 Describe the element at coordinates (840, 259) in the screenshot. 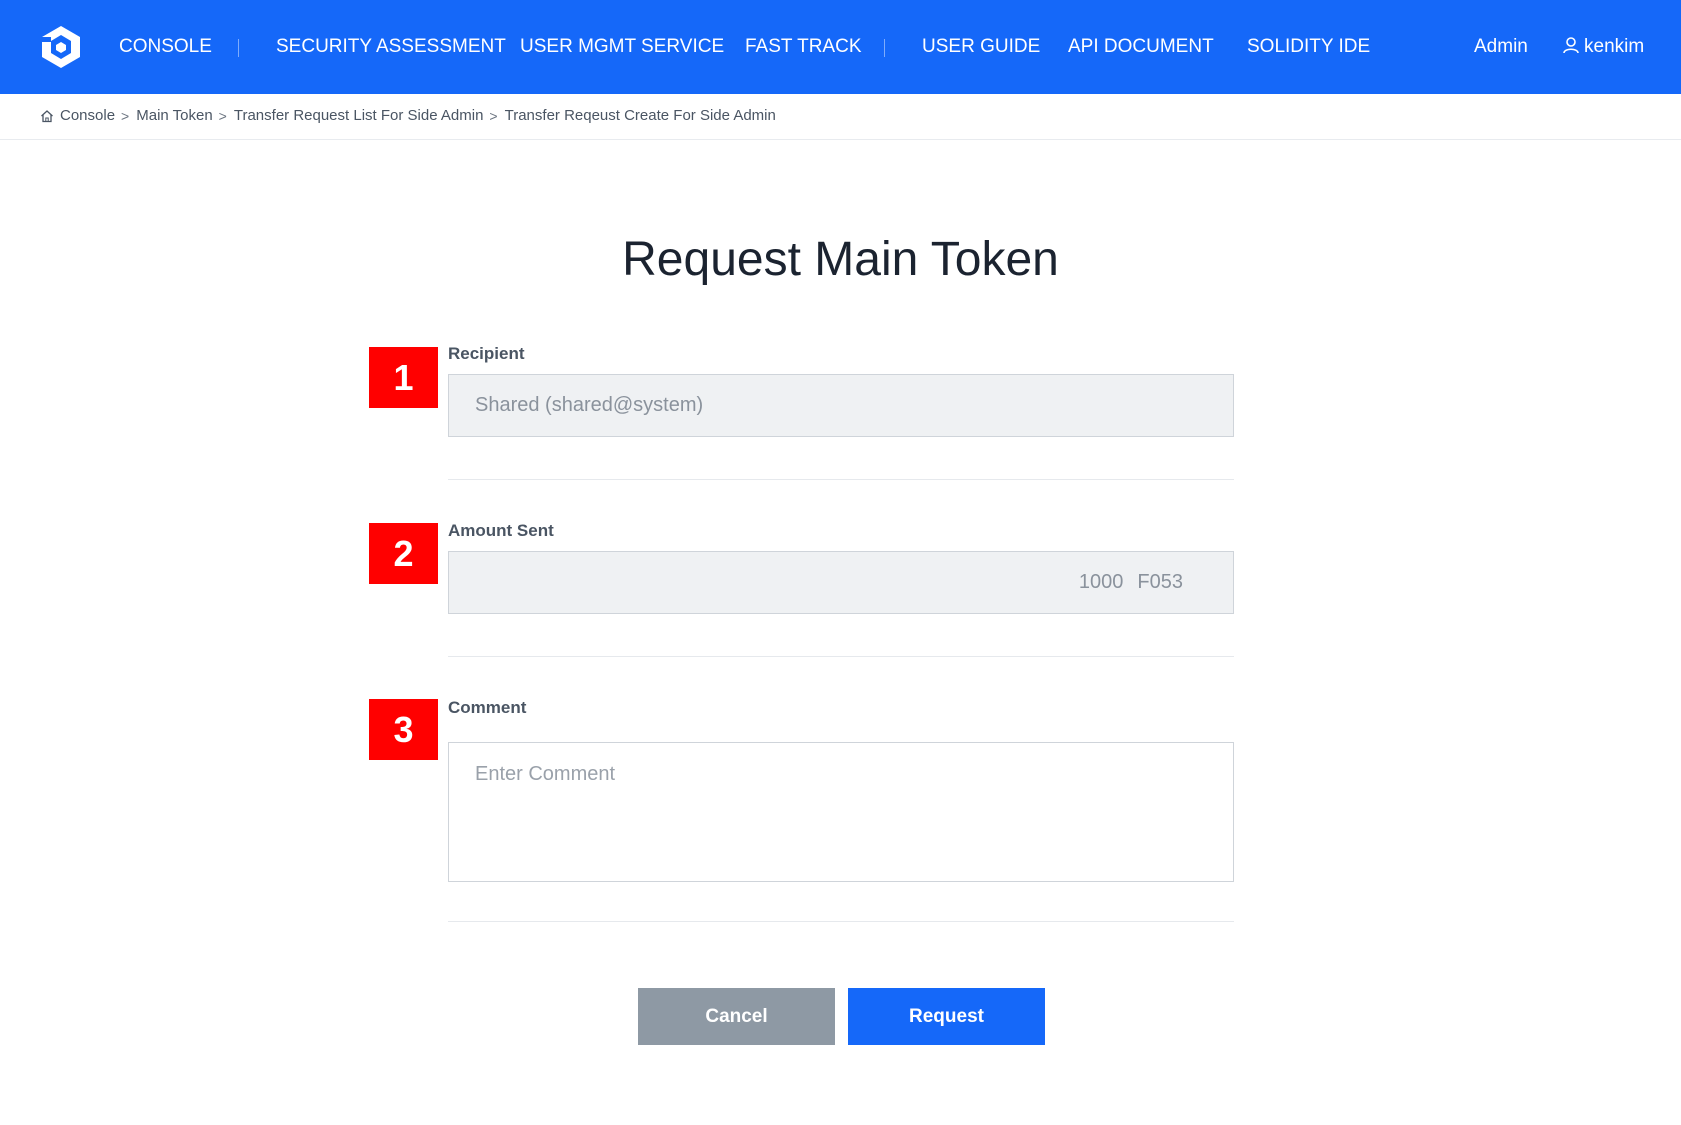

I see `page-title: Request Main Token` at that location.